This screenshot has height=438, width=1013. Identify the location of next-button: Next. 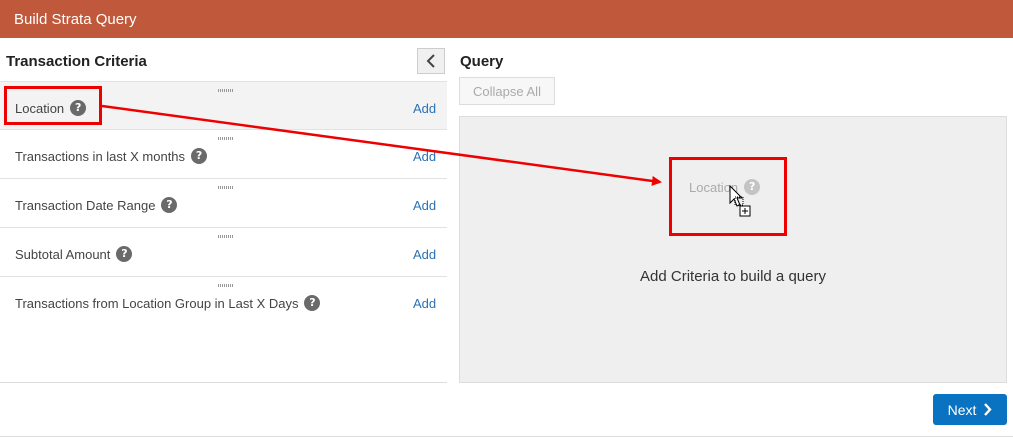
(970, 409).